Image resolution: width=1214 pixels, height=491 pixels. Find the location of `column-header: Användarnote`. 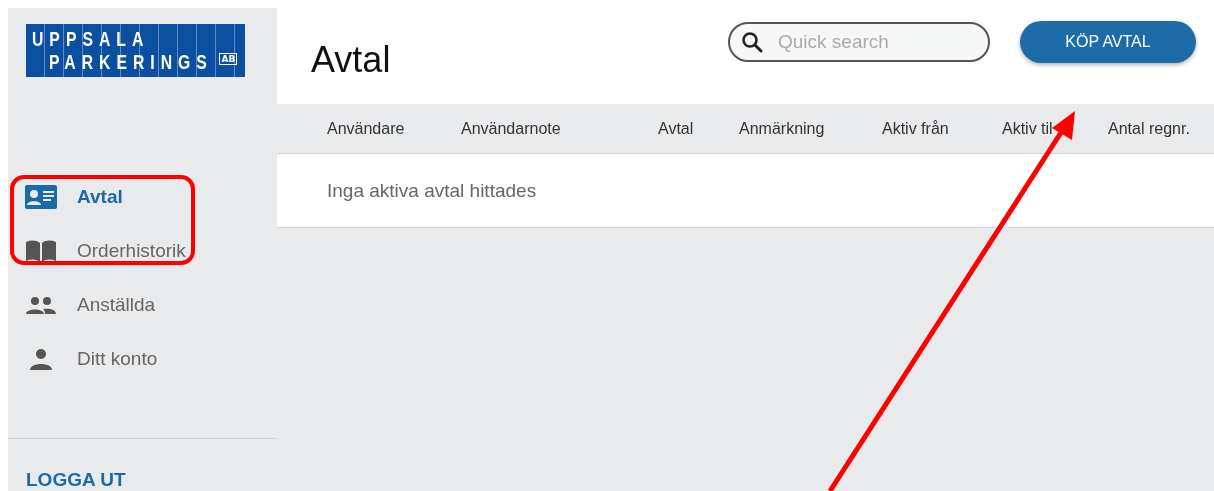

column-header: Användarnote is located at coordinates (559, 128).